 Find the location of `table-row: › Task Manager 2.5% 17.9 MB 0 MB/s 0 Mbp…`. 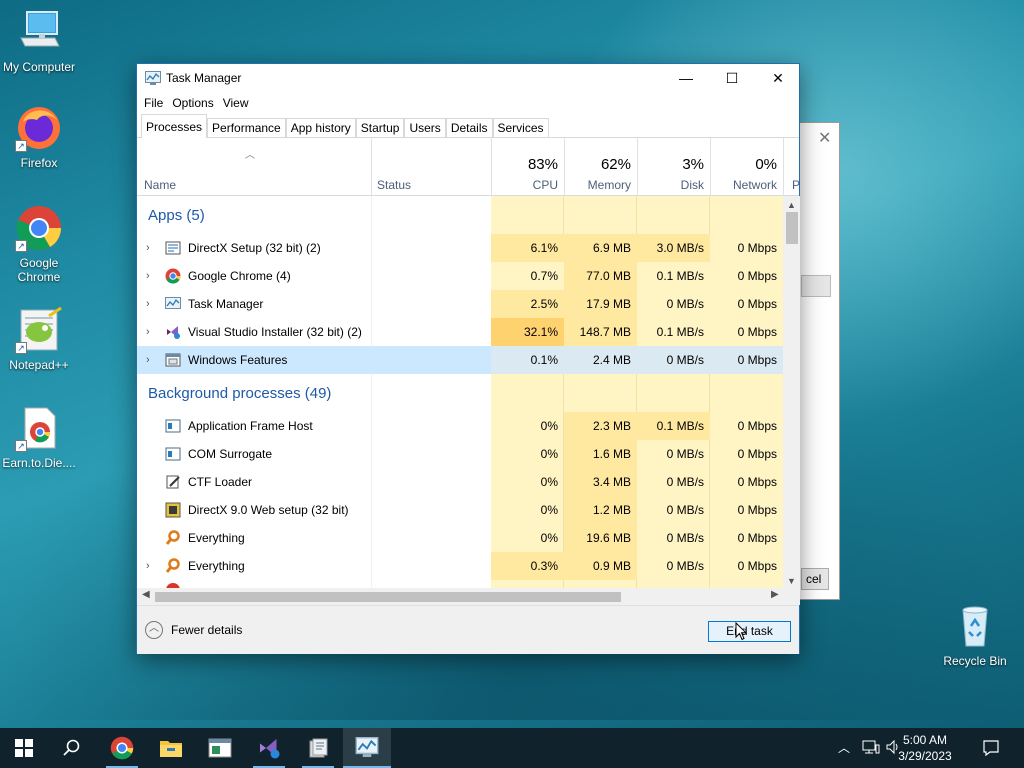

table-row: › Task Manager 2.5% 17.9 MB 0 MB/s 0 Mbp… is located at coordinates (460, 304).